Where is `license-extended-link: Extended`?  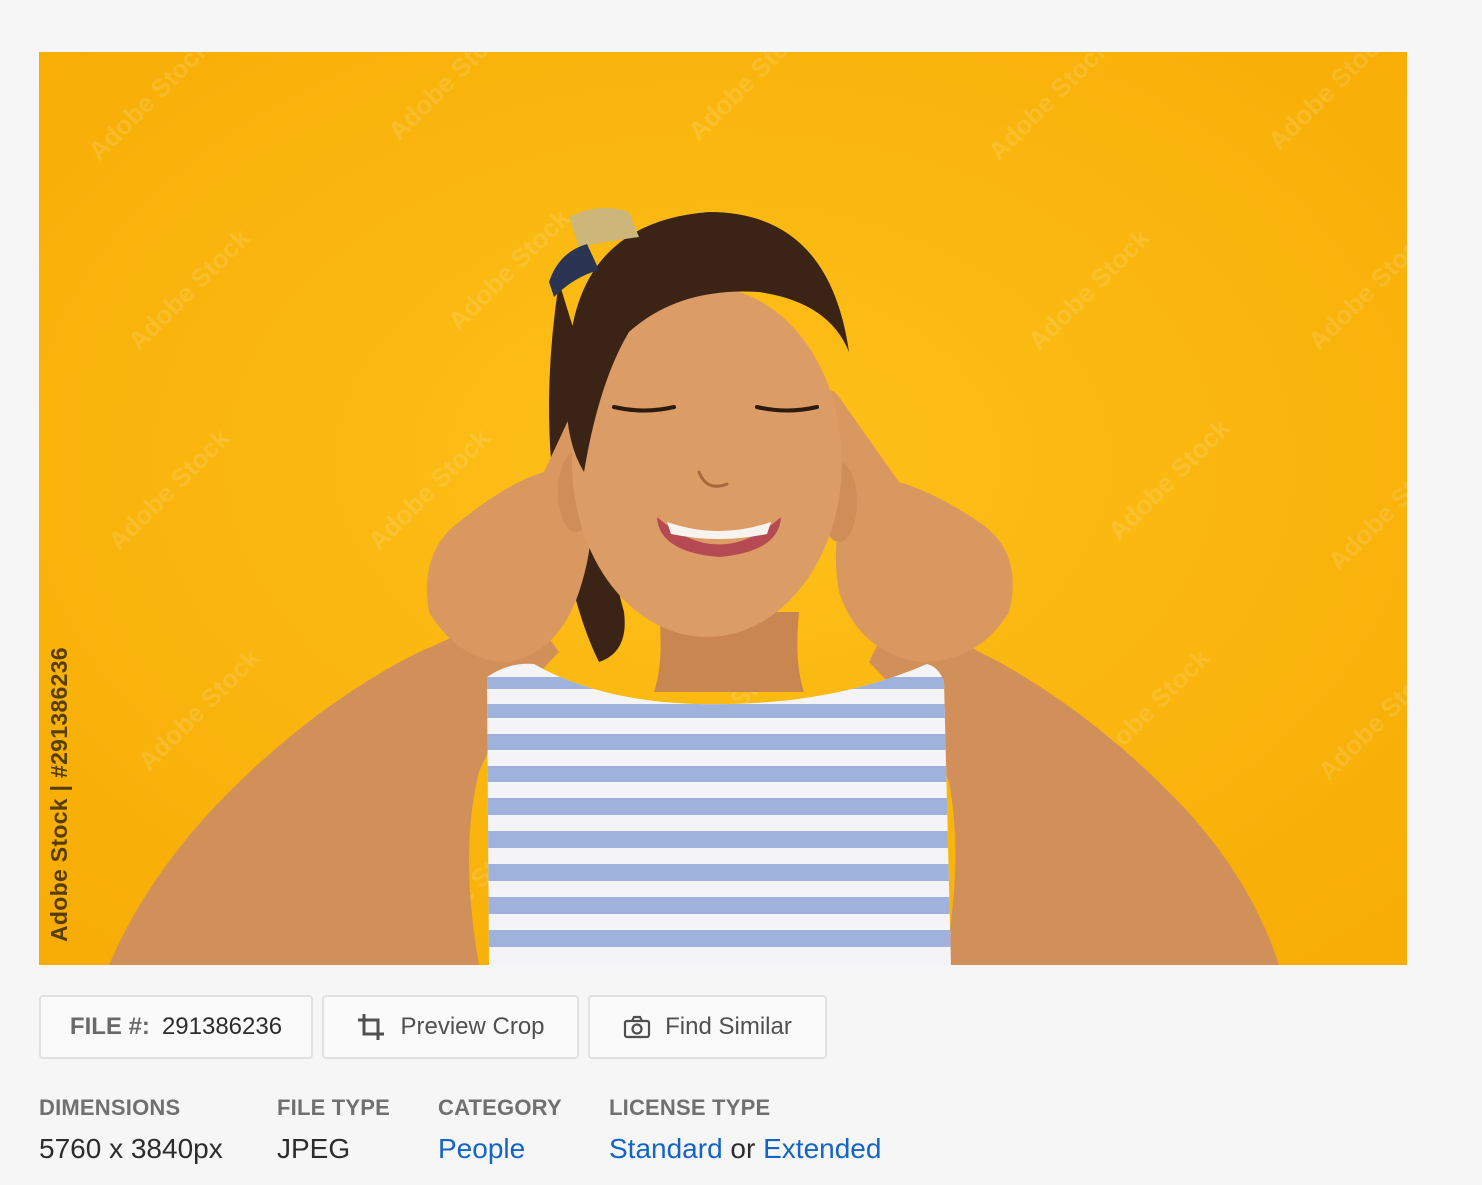
license-extended-link: Extended is located at coordinates (822, 1148).